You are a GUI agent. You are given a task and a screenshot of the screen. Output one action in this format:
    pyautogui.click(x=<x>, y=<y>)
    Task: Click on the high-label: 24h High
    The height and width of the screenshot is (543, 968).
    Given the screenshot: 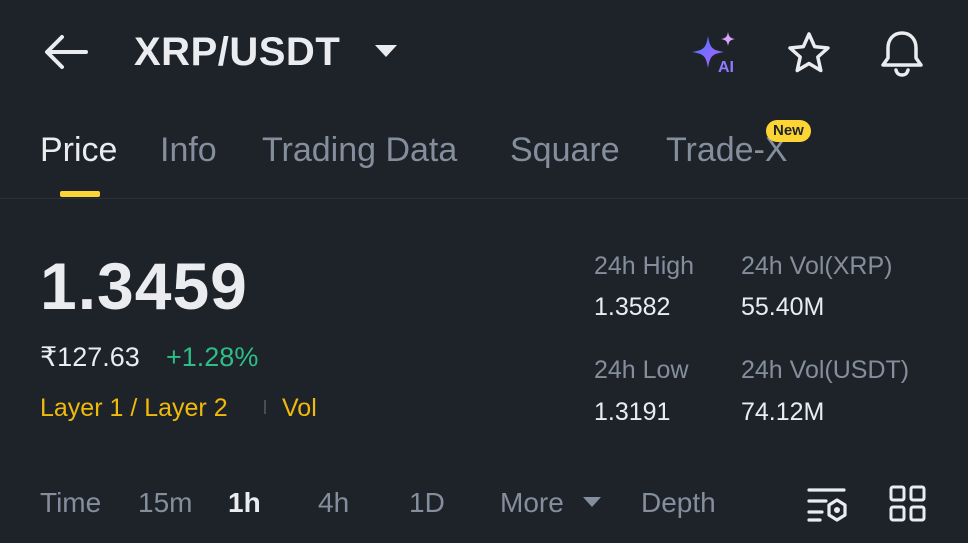 What is the action you would take?
    pyautogui.click(x=644, y=266)
    